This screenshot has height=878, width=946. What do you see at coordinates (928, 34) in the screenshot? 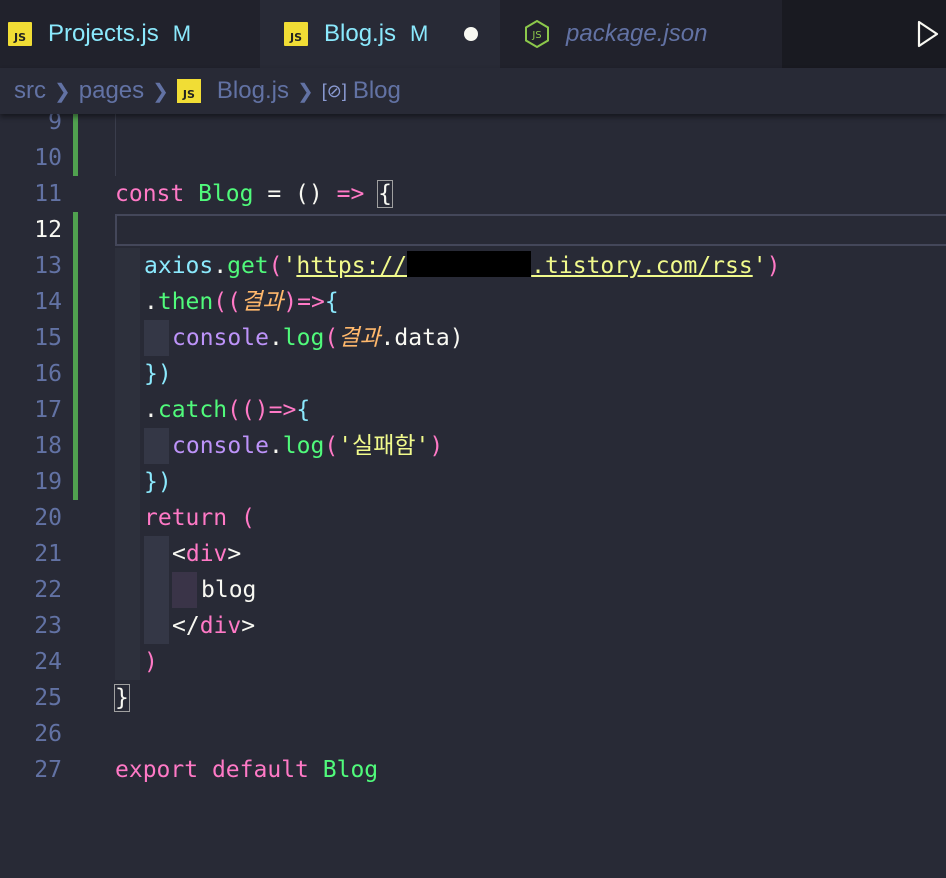
I see `run-icon` at bounding box center [928, 34].